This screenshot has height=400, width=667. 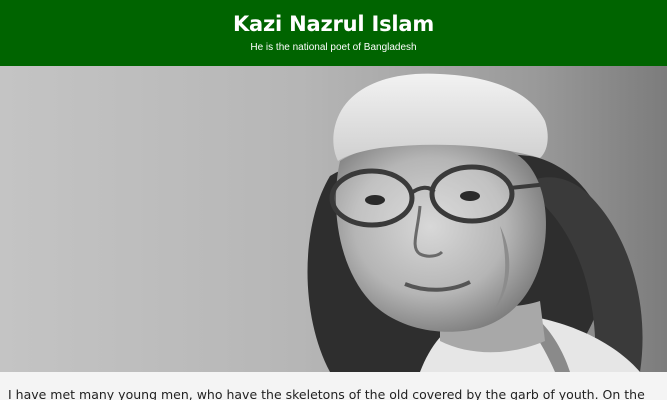 I want to click on page-title: Kazi Nazrul Islam, so click(x=333, y=24).